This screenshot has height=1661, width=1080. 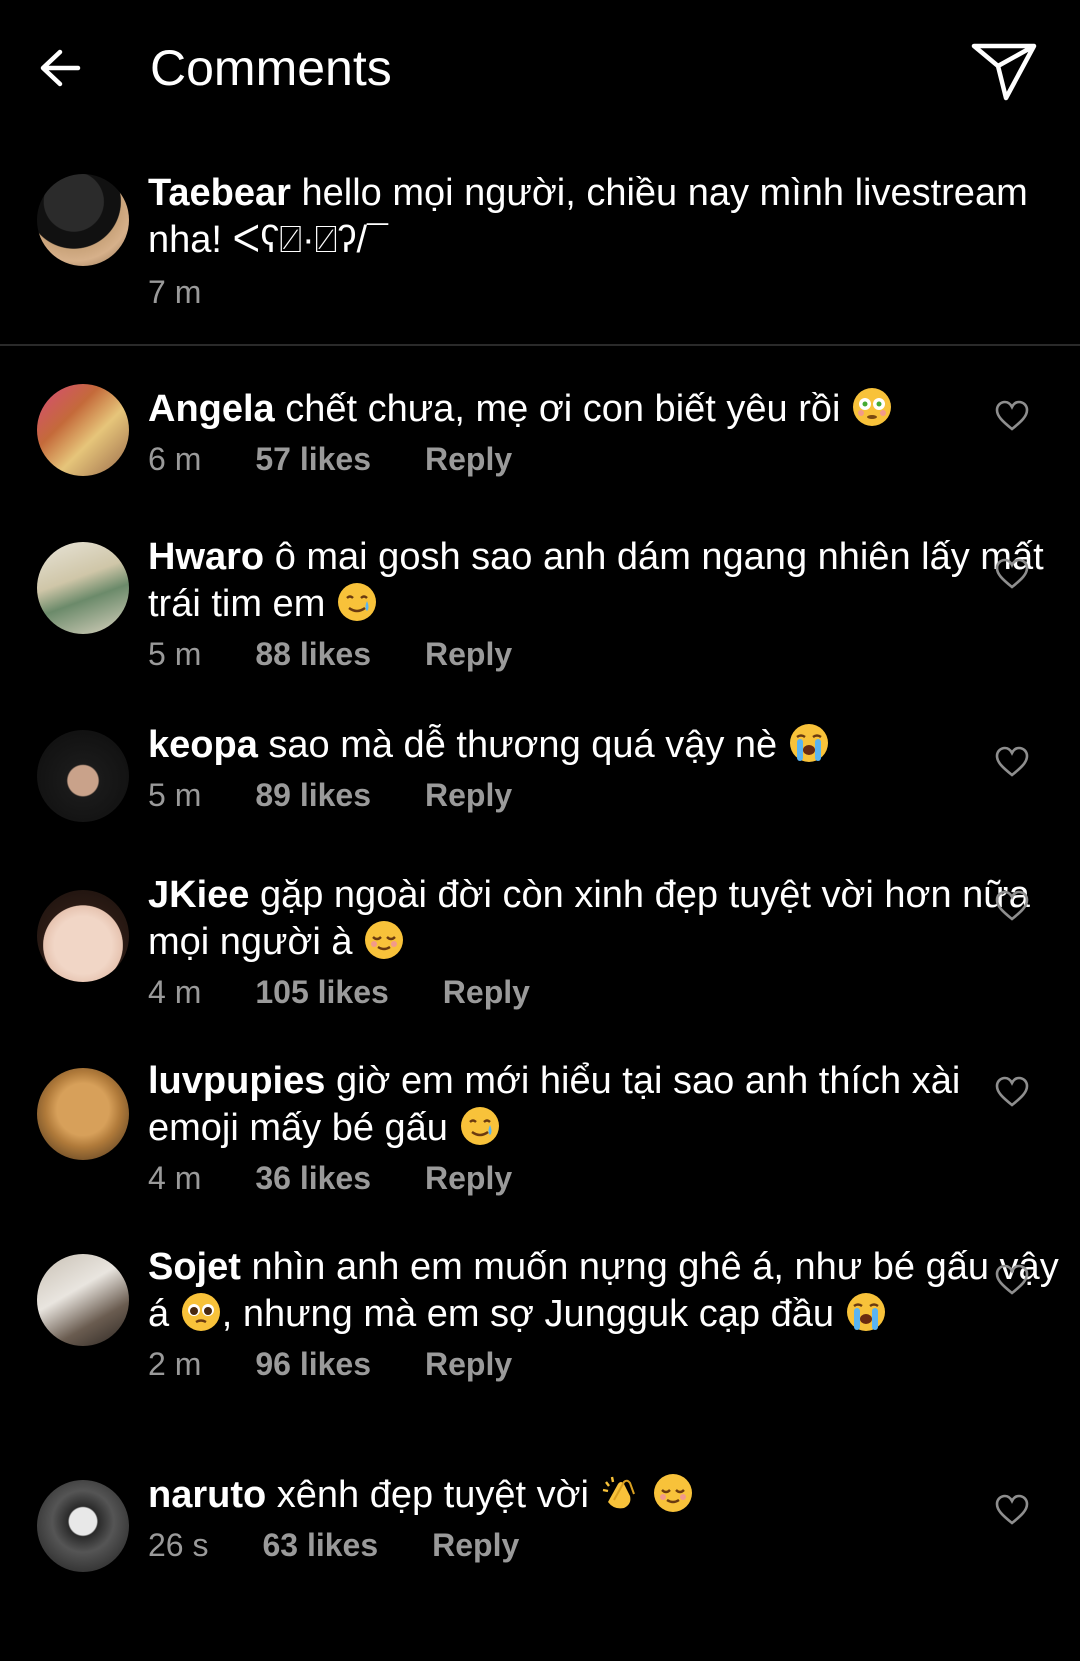 What do you see at coordinates (313, 795) in the screenshot?
I see `comment-likes: 89 likes` at bounding box center [313, 795].